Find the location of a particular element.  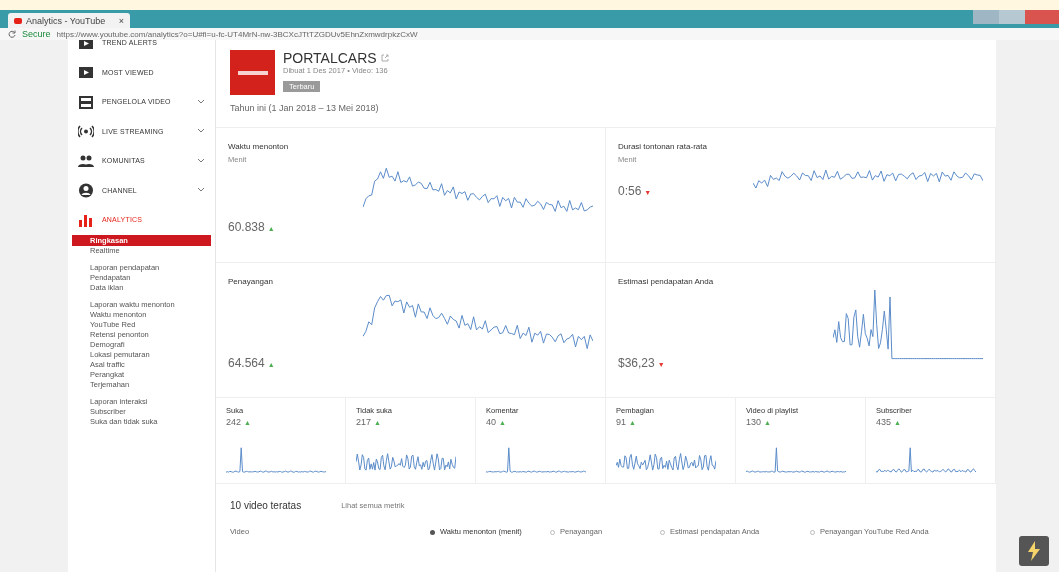

metric-title: Waktu menonton is located at coordinates (259, 146).